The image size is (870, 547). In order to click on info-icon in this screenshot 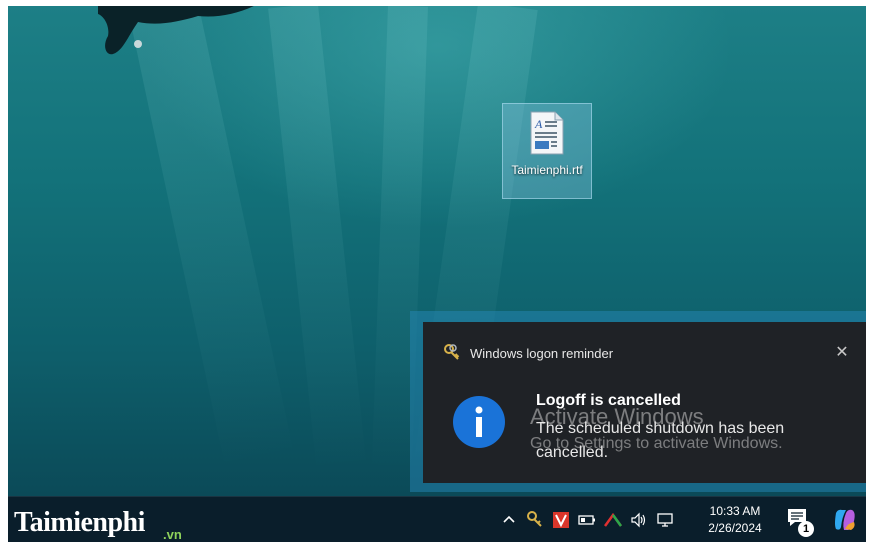, I will do `click(479, 422)`.